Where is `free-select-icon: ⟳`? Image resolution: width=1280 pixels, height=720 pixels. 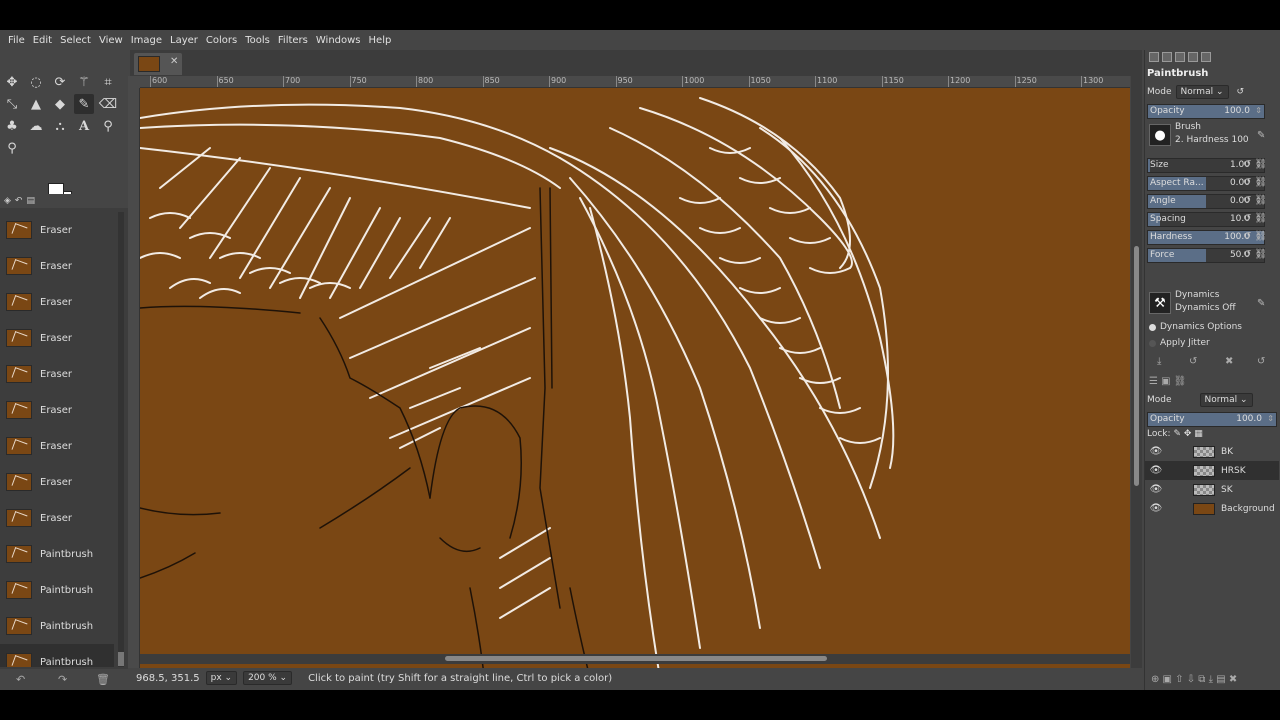
free-select-icon: ⟳ is located at coordinates (60, 82).